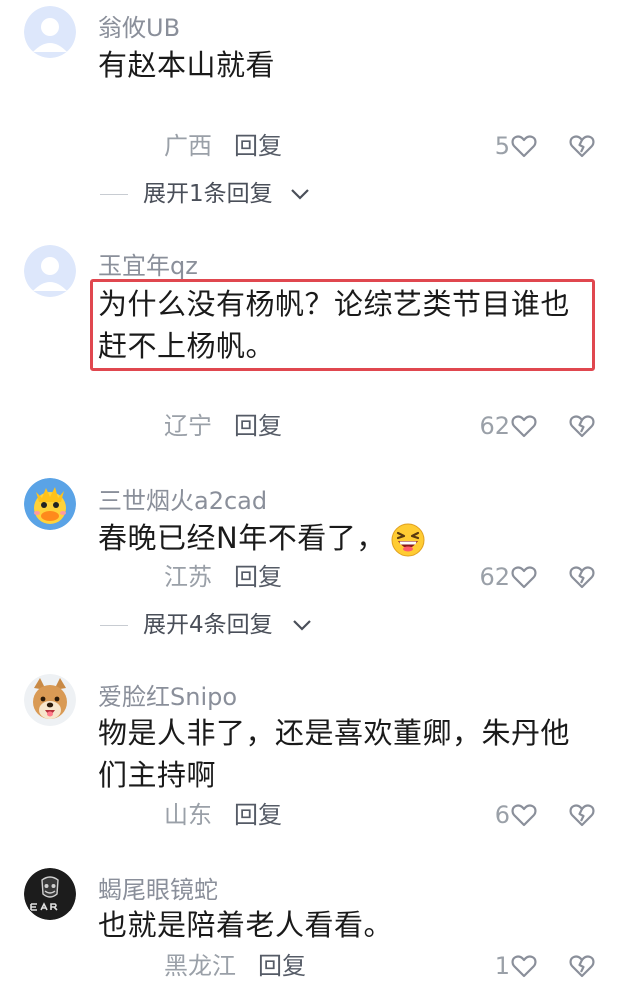  What do you see at coordinates (502, 146) in the screenshot?
I see `like-count: 5` at bounding box center [502, 146].